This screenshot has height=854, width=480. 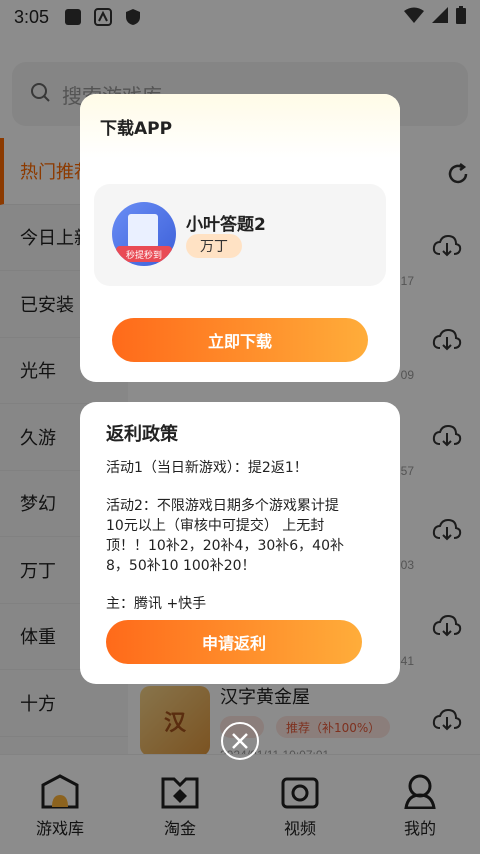 What do you see at coordinates (215, 526) in the screenshot?
I see `rebate-activity-2-line2: 10元以上（审核中可提交） 上无封` at bounding box center [215, 526].